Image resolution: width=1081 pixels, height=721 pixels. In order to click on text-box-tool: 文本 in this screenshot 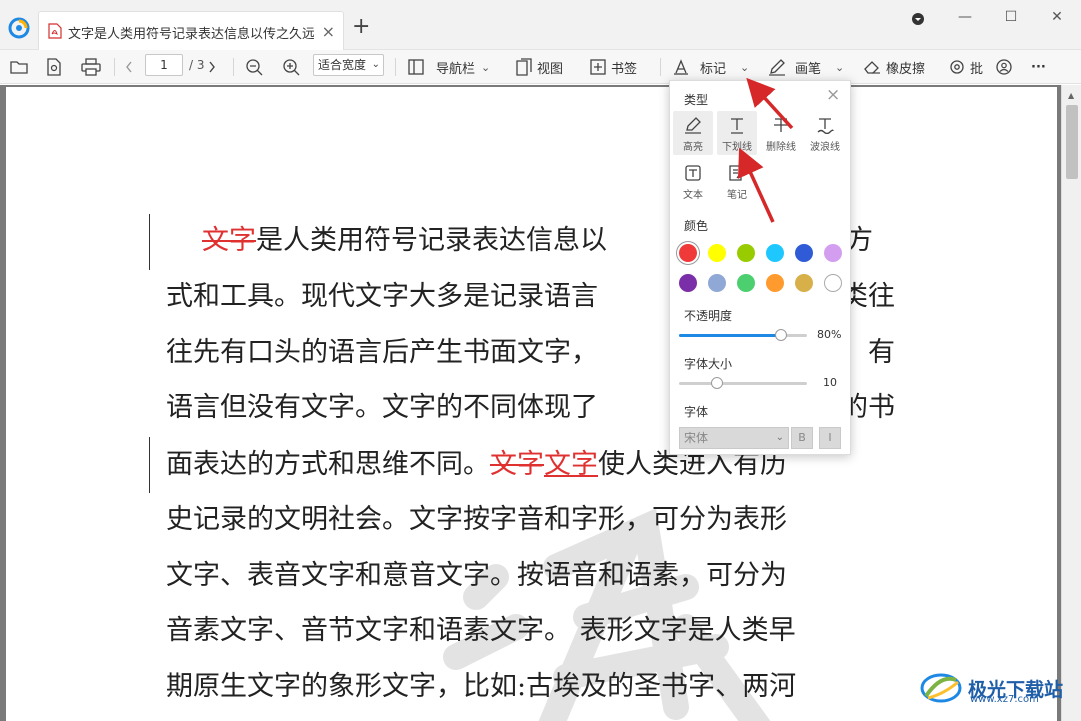, I will do `click(693, 181)`.